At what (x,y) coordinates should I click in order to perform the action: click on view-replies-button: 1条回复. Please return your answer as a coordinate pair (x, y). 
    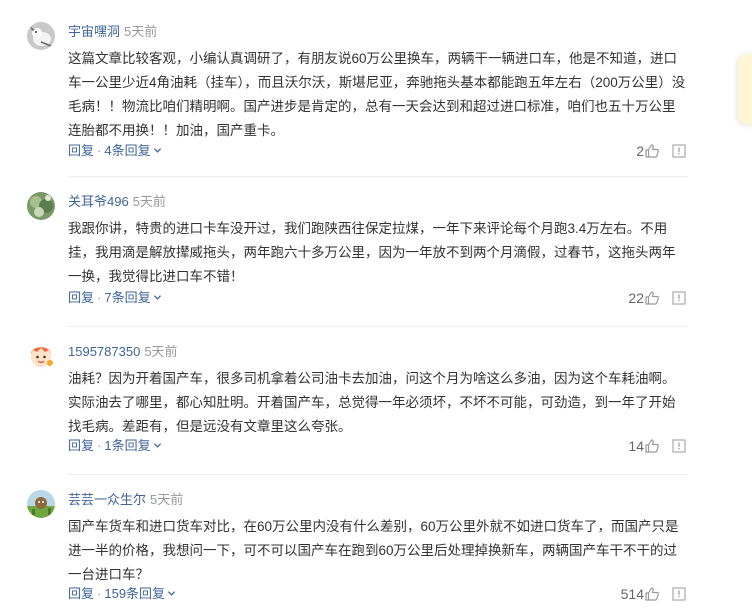
    Looking at the image, I should click on (132, 445).